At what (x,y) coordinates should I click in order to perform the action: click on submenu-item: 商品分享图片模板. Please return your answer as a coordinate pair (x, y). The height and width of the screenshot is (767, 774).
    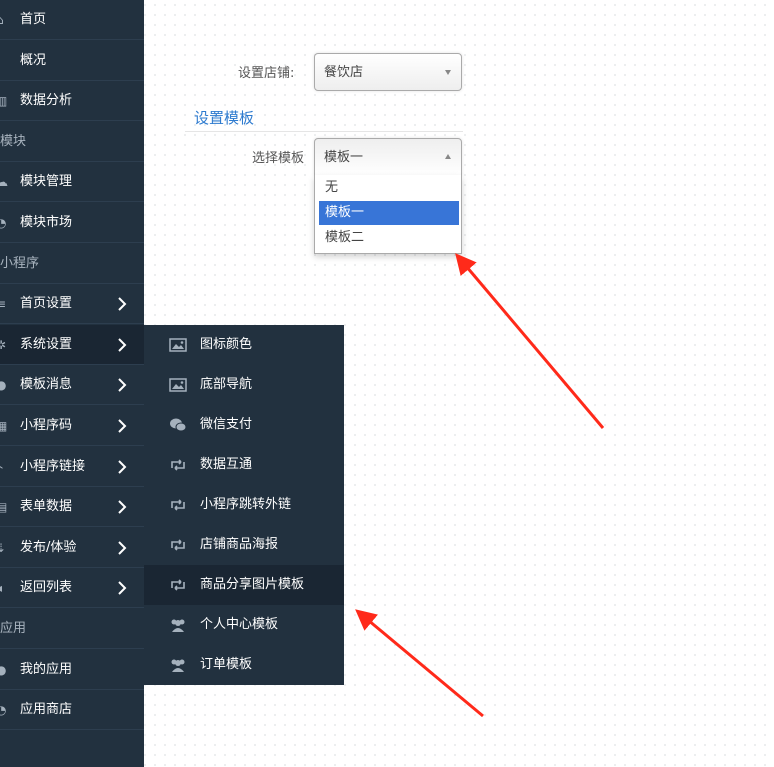
    Looking at the image, I should click on (244, 585).